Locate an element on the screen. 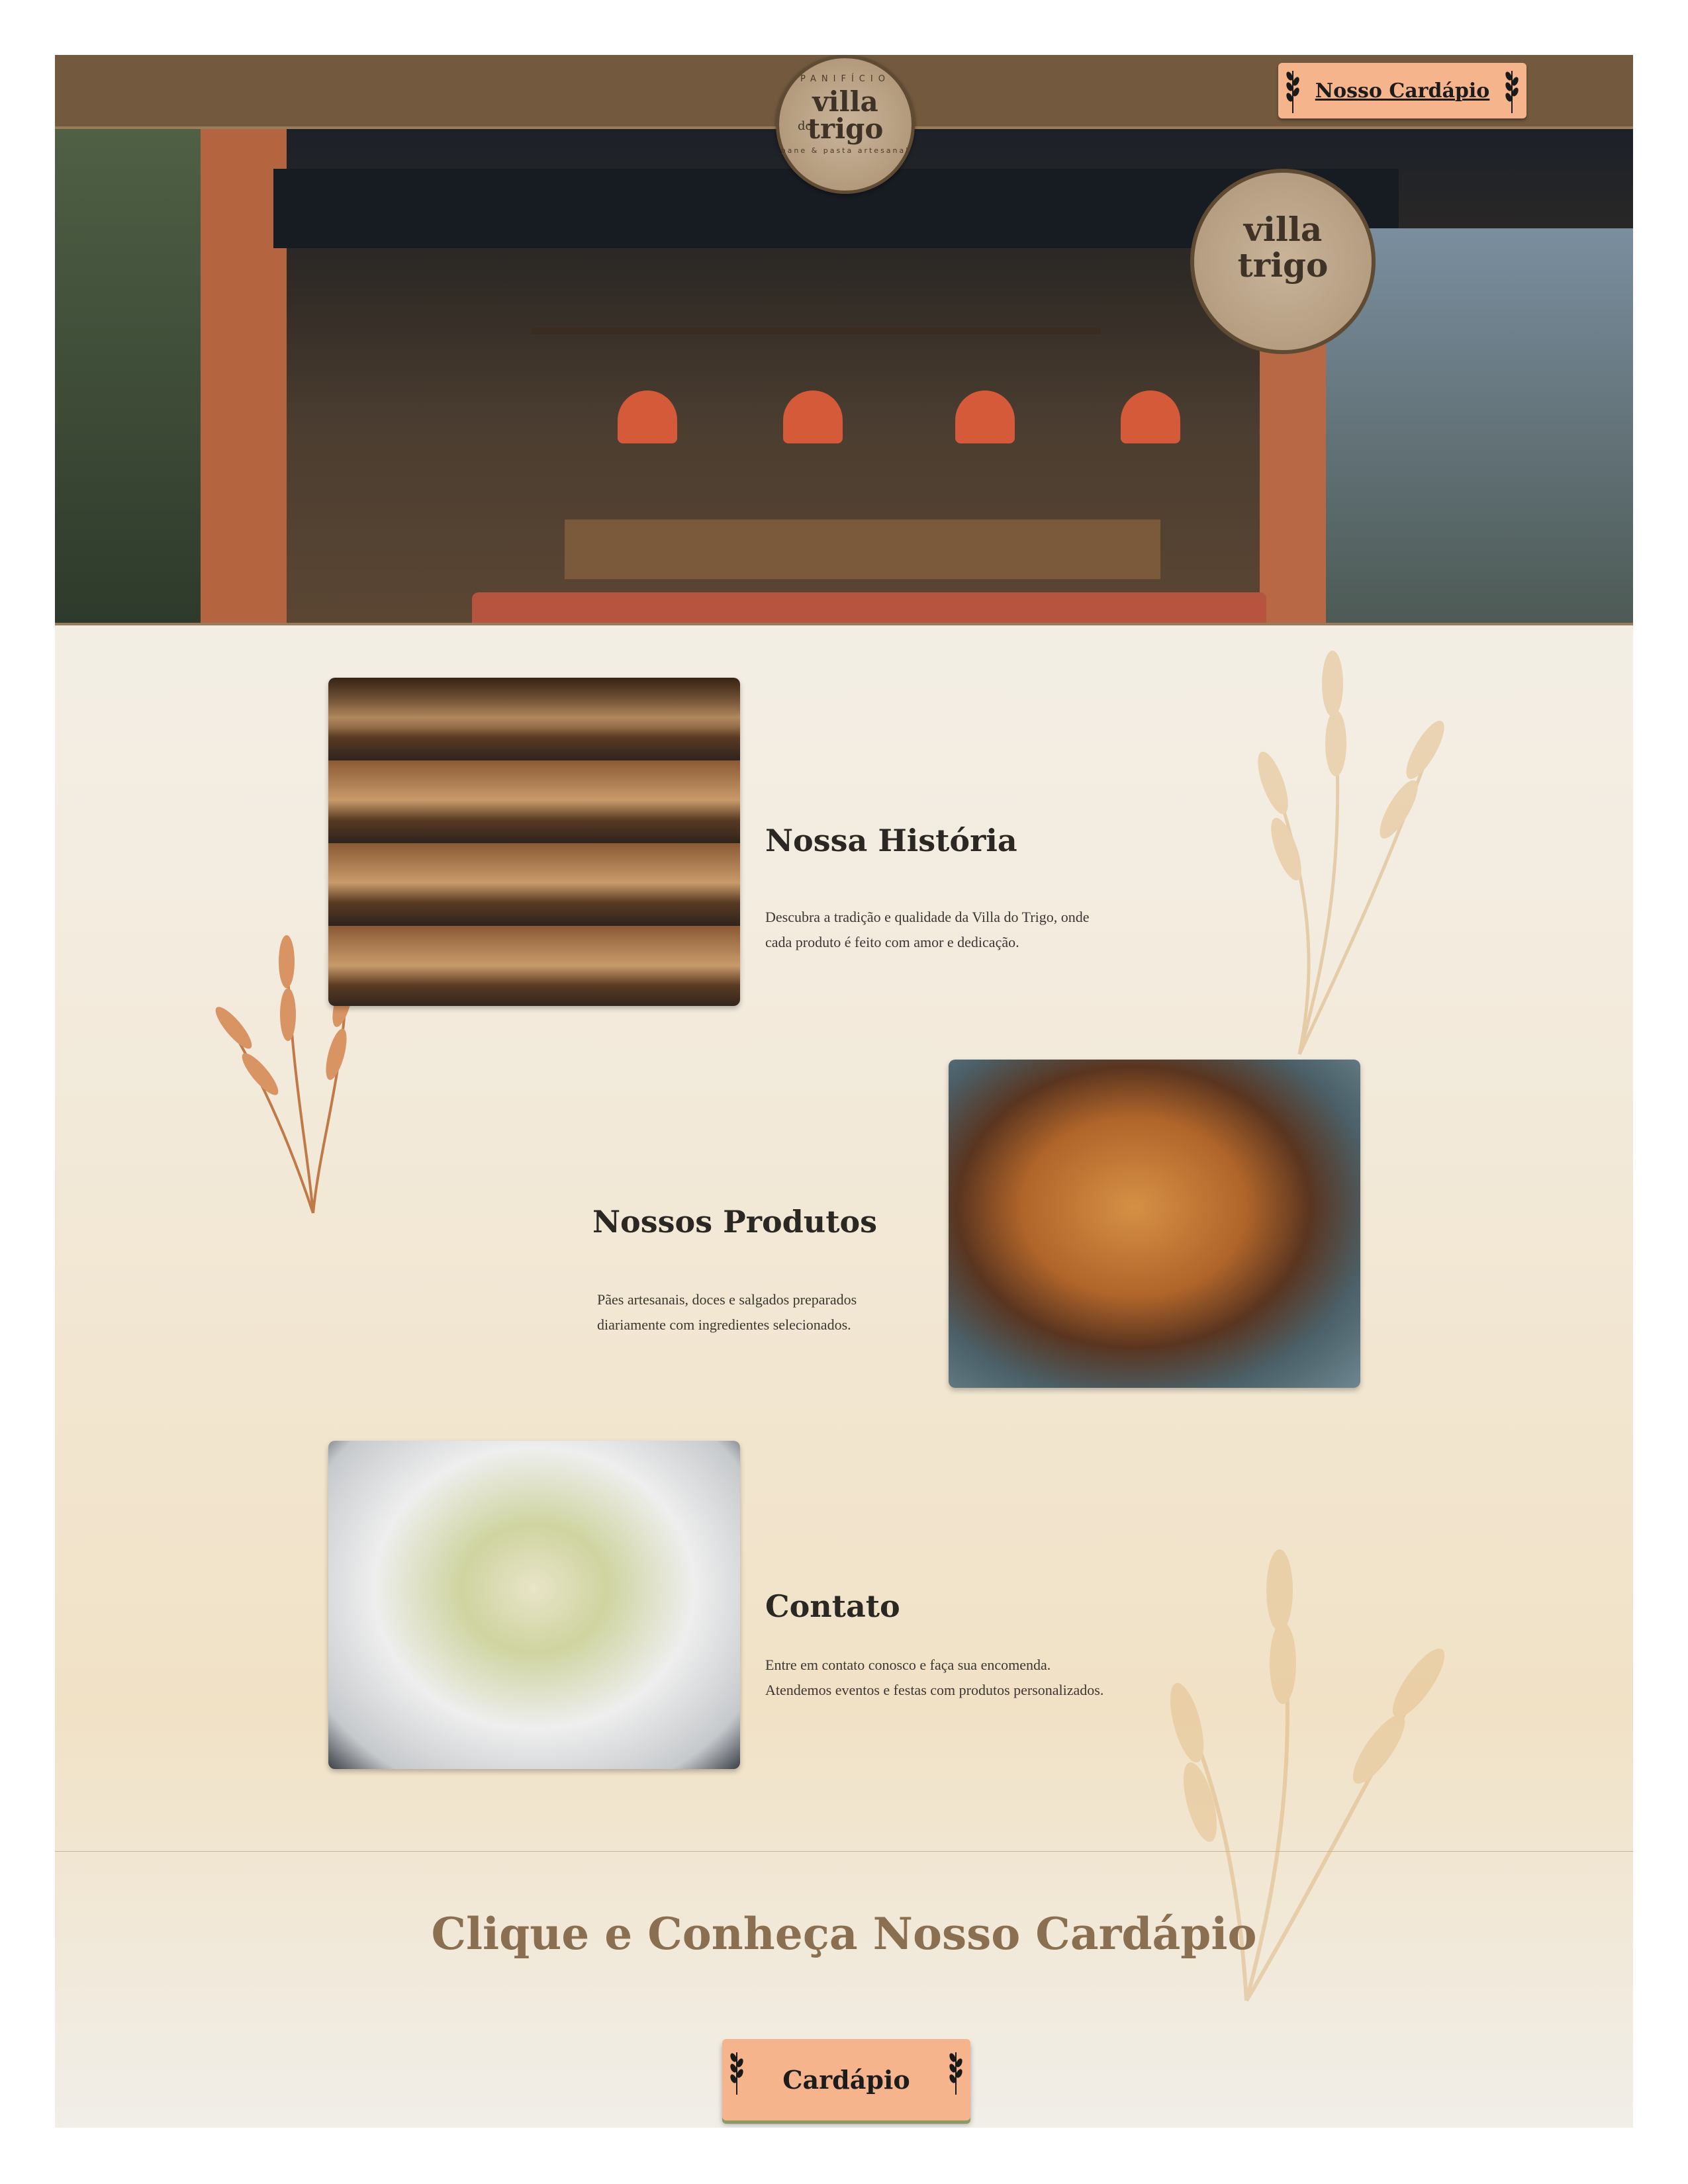  sign-trigo: trigo is located at coordinates (1283, 265).